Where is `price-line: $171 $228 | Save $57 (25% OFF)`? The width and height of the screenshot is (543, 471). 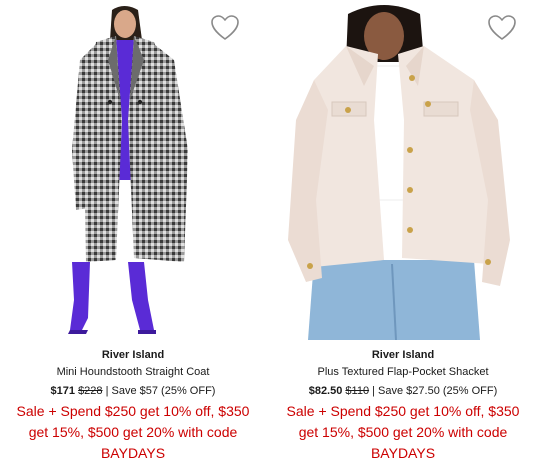 price-line: $171 $228 | Save $57 (25% OFF) is located at coordinates (133, 391).